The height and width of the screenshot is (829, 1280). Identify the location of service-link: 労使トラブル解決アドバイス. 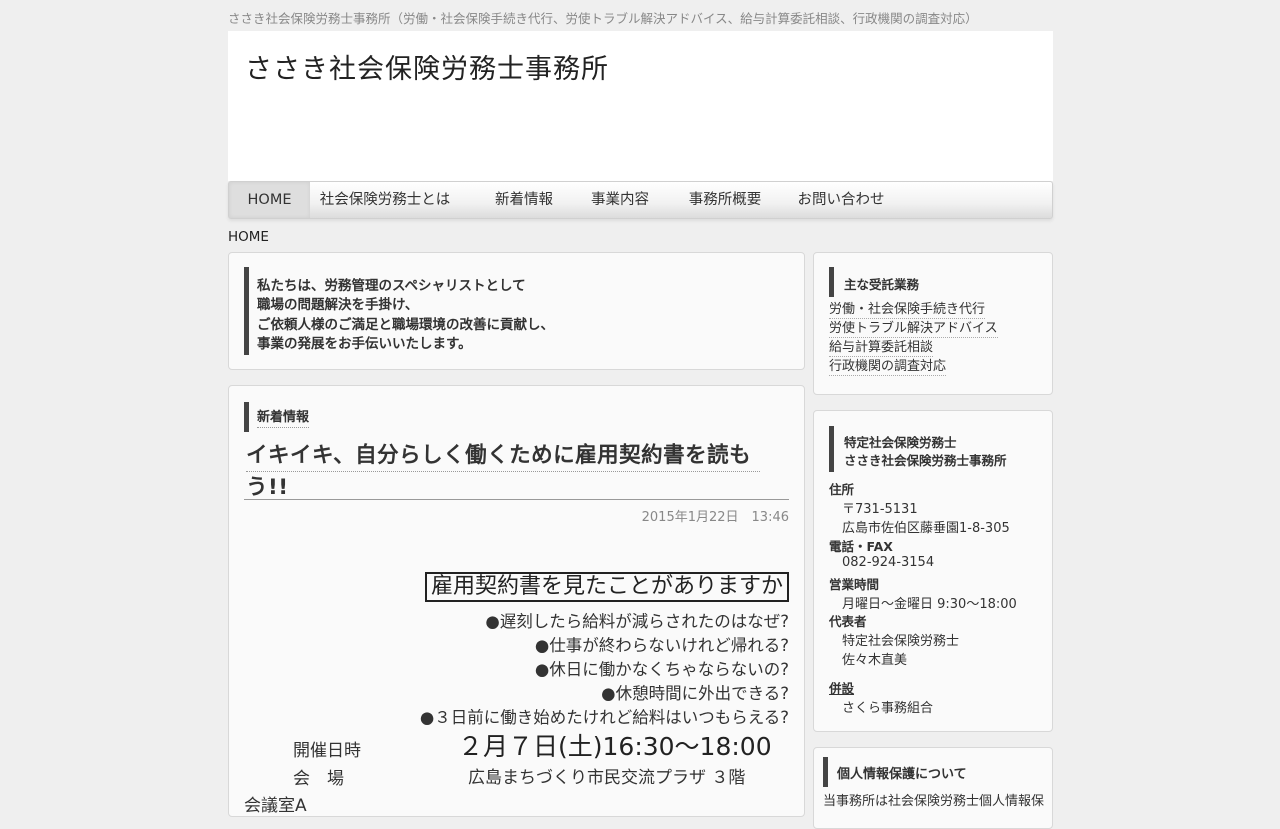
(913, 329).